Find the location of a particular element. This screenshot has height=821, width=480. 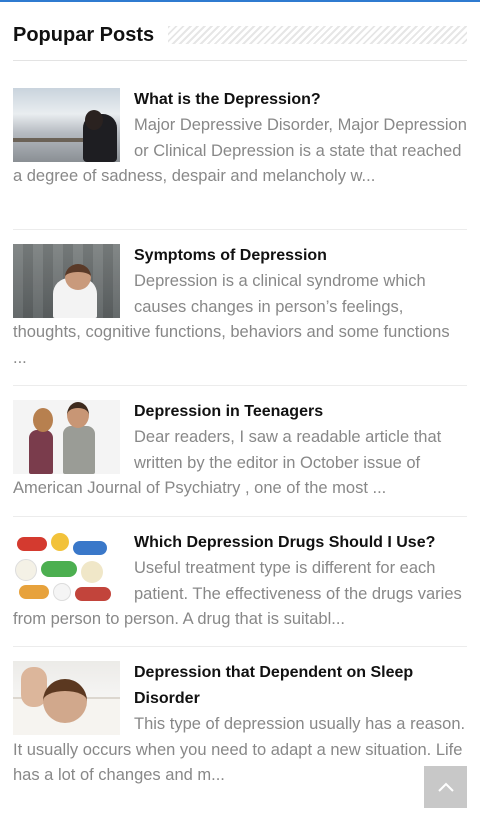

header-divider is located at coordinates (240, 60).